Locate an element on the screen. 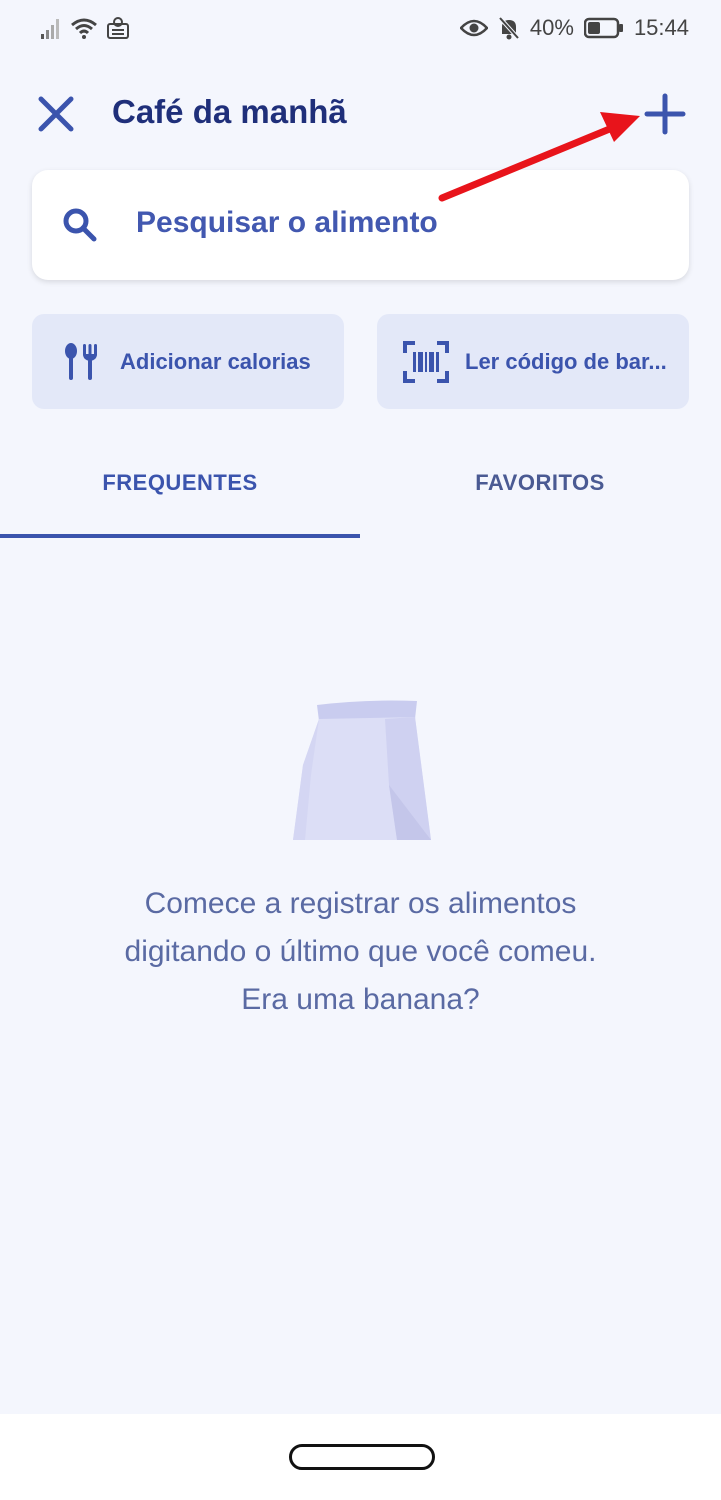 The height and width of the screenshot is (1500, 721). cutlery-icon is located at coordinates (81, 362).